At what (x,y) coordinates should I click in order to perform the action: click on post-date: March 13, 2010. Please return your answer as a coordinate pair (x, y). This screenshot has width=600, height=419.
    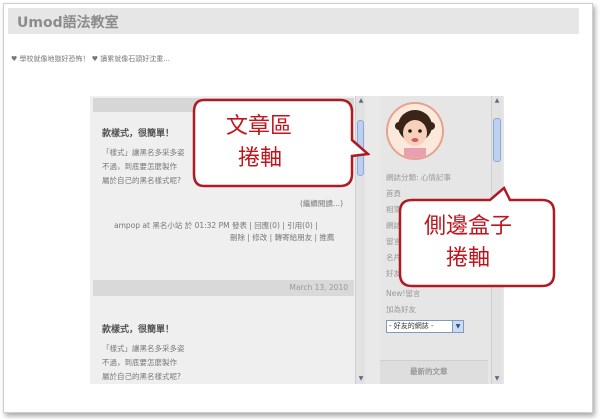
    Looking at the image, I should click on (318, 287).